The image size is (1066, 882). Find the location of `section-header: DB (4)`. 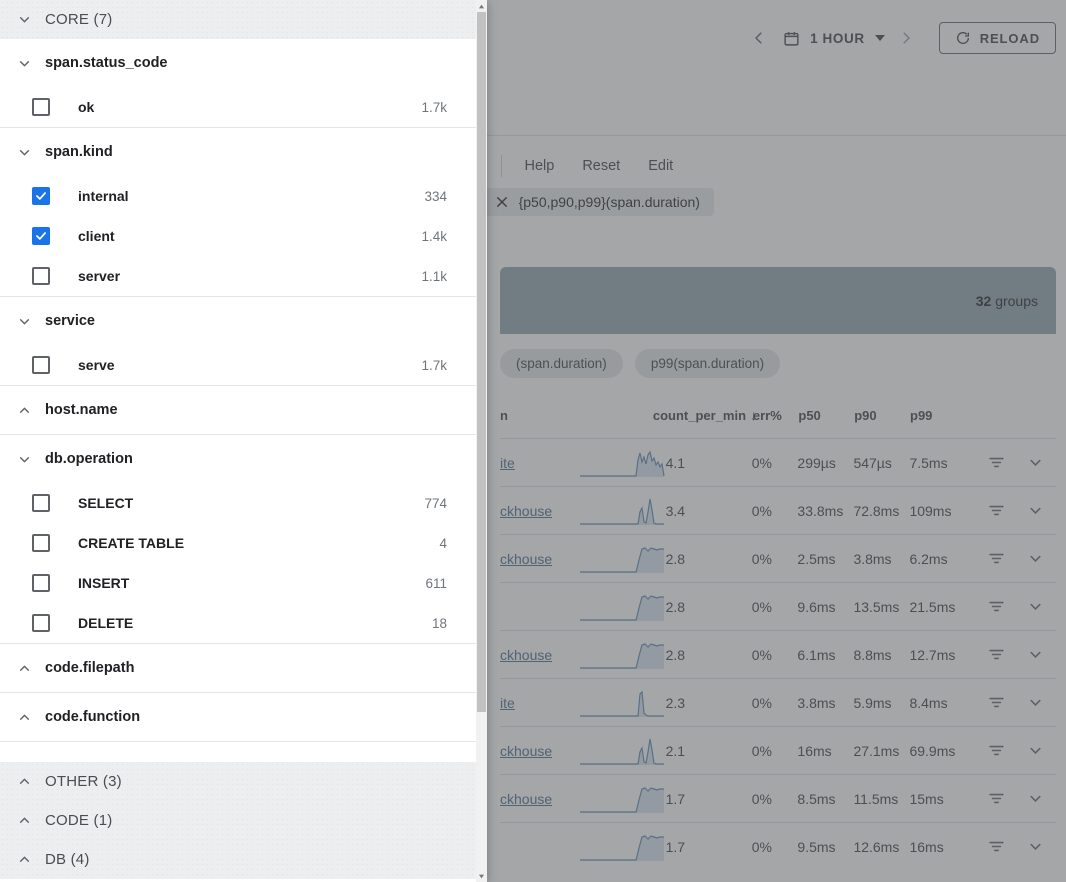

section-header: DB (4) is located at coordinates (238, 859).